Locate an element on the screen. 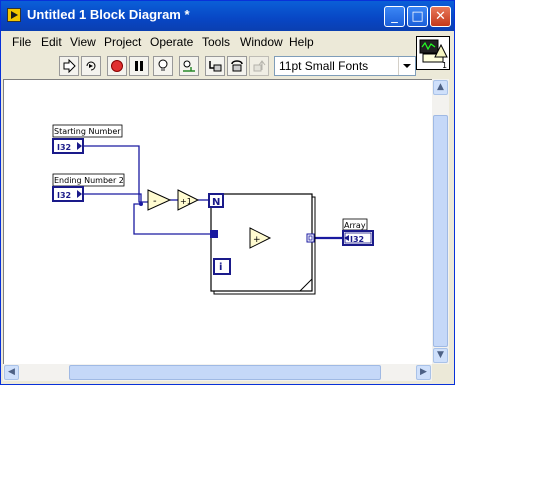  vertical-scrollbar: ▲ ▼ is located at coordinates (440, 221).